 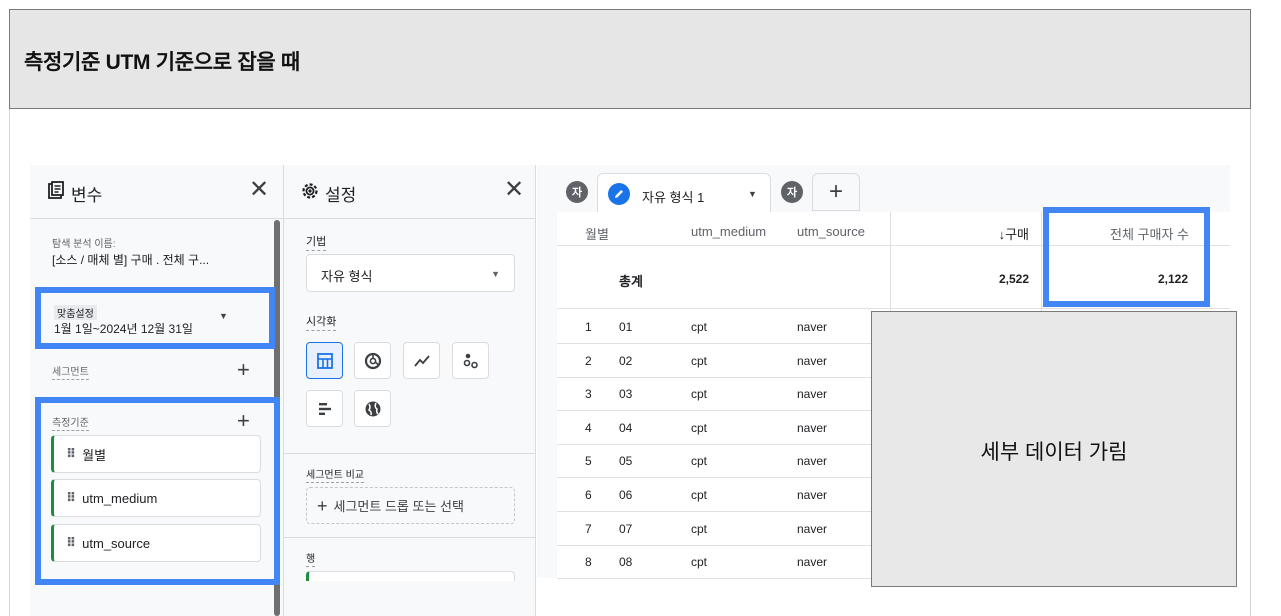 I want to click on dimension-chip-month: ⠿ 월별, so click(x=156, y=454).